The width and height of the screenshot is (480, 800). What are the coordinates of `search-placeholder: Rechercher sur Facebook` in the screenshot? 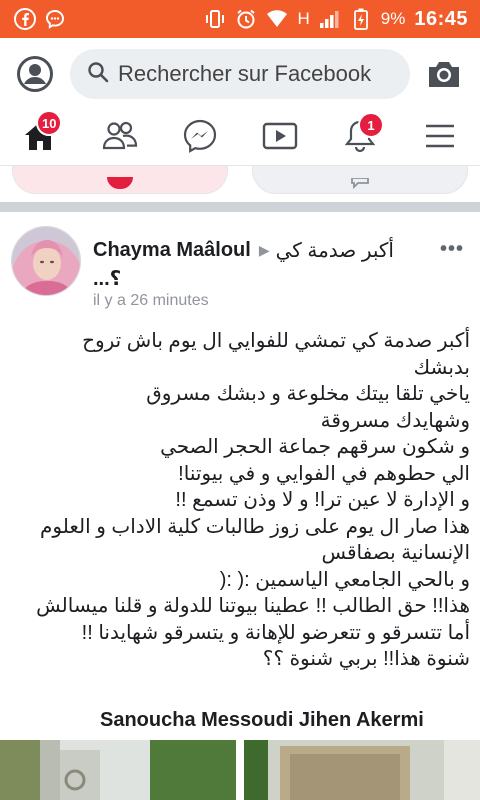 It's located at (245, 73).